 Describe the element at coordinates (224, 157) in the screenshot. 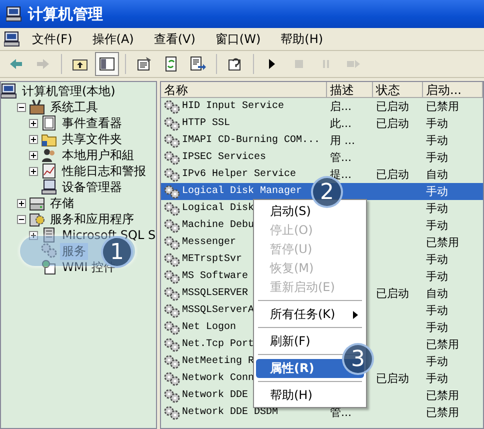

I see `service-name: IPSEC Services` at that location.